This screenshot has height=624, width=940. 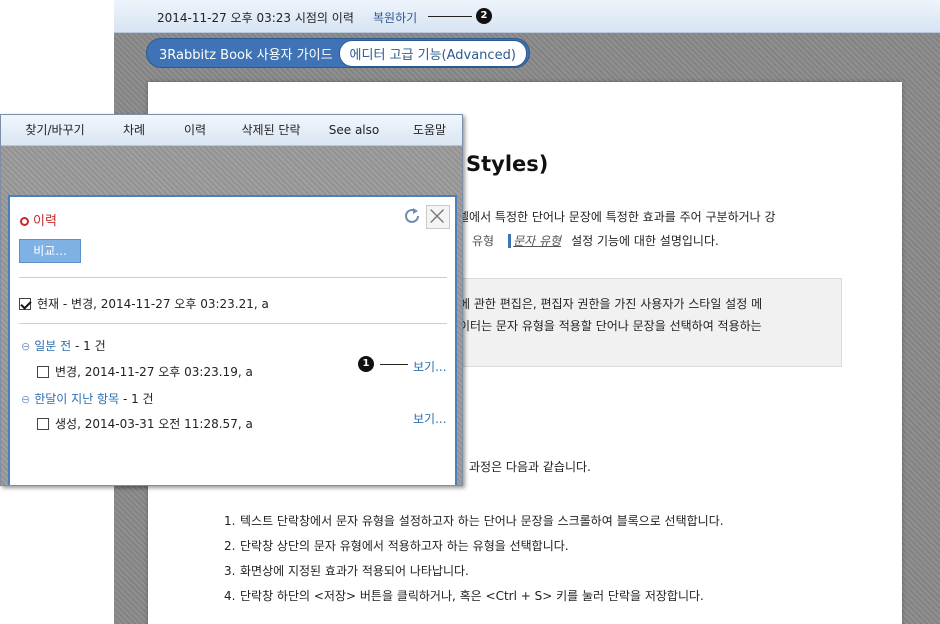 I want to click on history-group-over-month: ⊖ 한달이 지난 항목 - 1 건, so click(x=87, y=398).